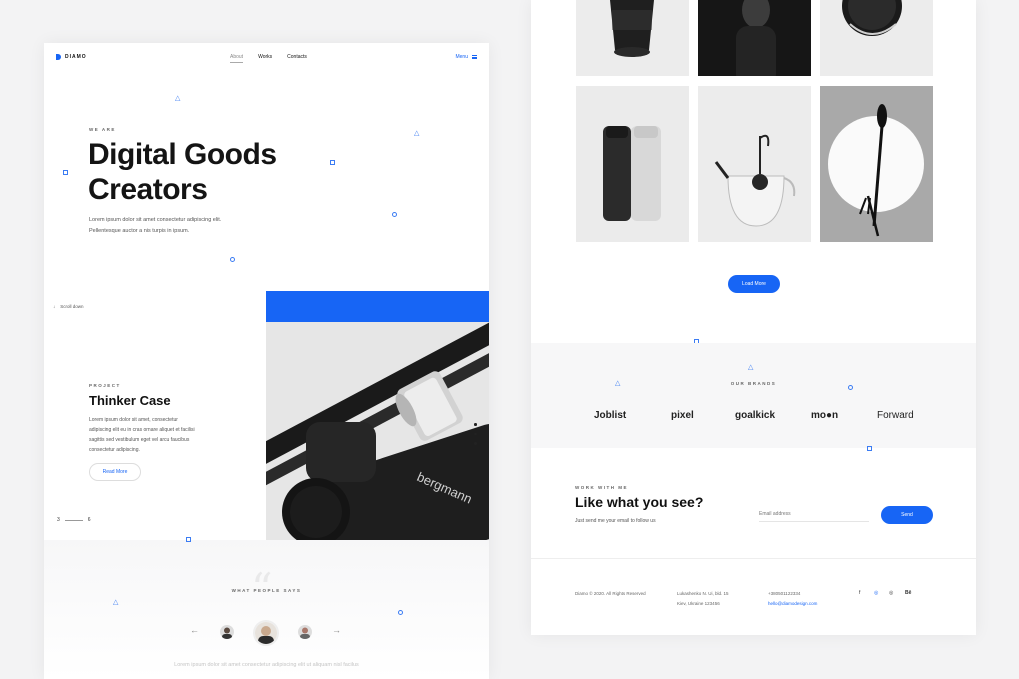  Describe the element at coordinates (182, 172) in the screenshot. I see `hero-title: Digital Goods Creators` at that location.